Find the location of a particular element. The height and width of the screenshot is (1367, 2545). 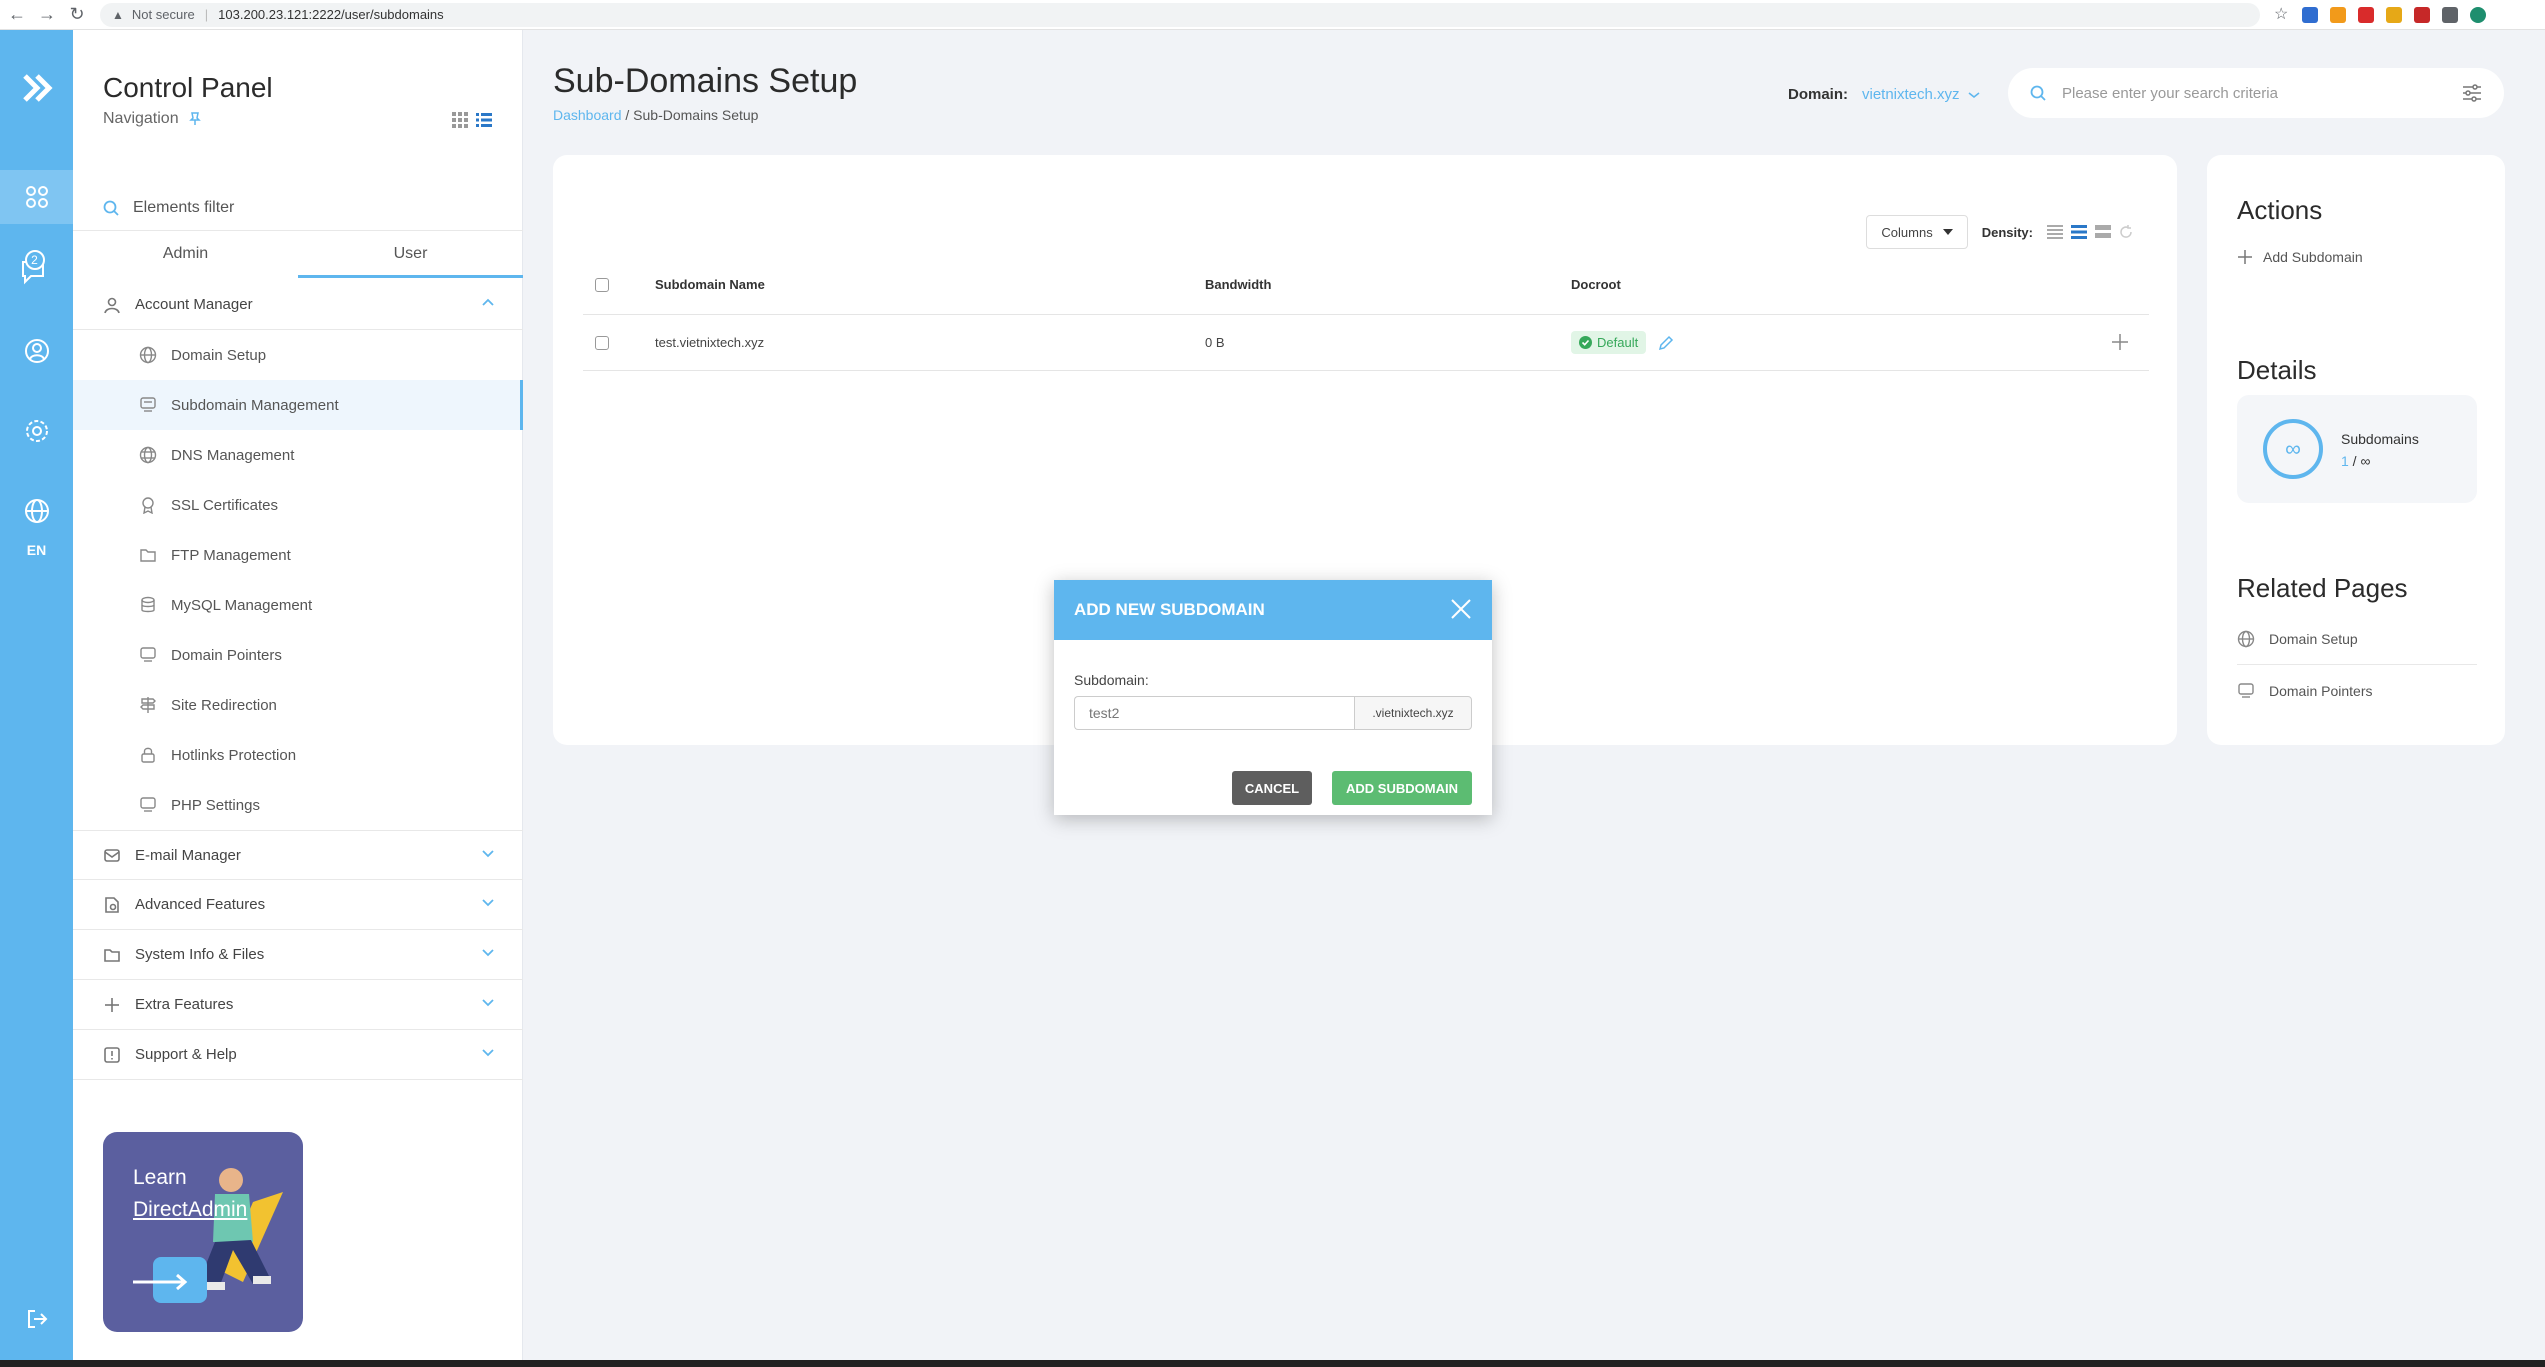

language-globe-icon is located at coordinates (36, 511).